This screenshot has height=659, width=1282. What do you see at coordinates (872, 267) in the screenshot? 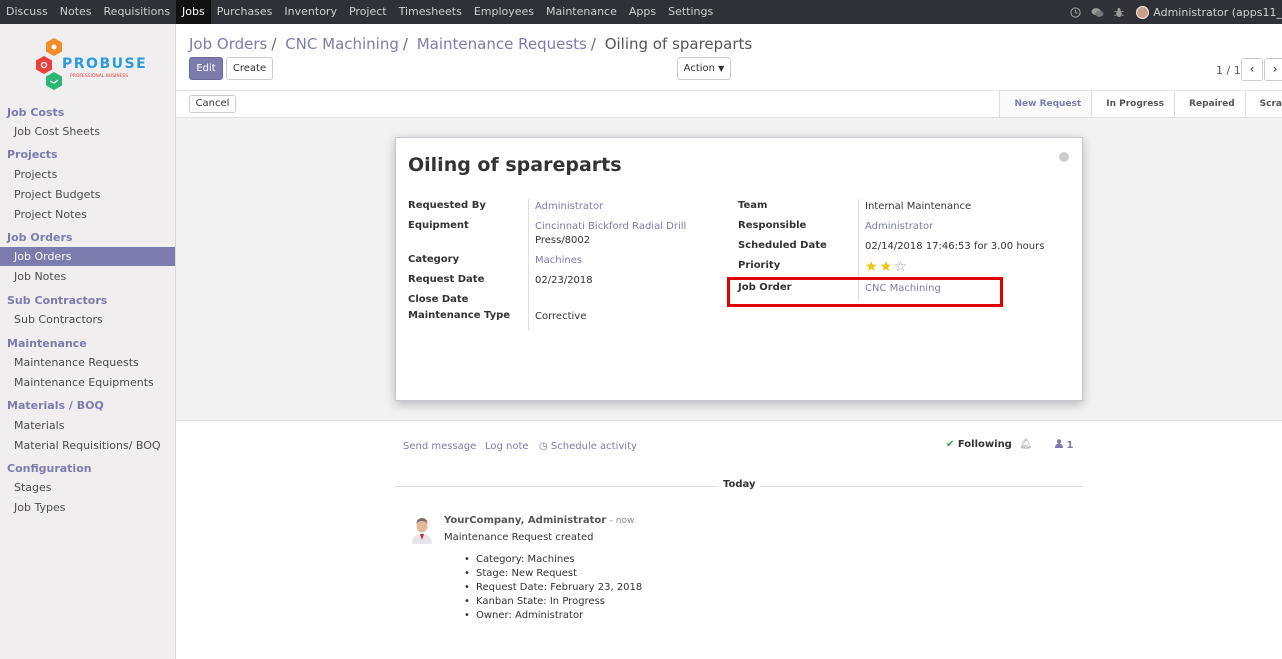
I see `priority-star-1-icon: ★` at bounding box center [872, 267].